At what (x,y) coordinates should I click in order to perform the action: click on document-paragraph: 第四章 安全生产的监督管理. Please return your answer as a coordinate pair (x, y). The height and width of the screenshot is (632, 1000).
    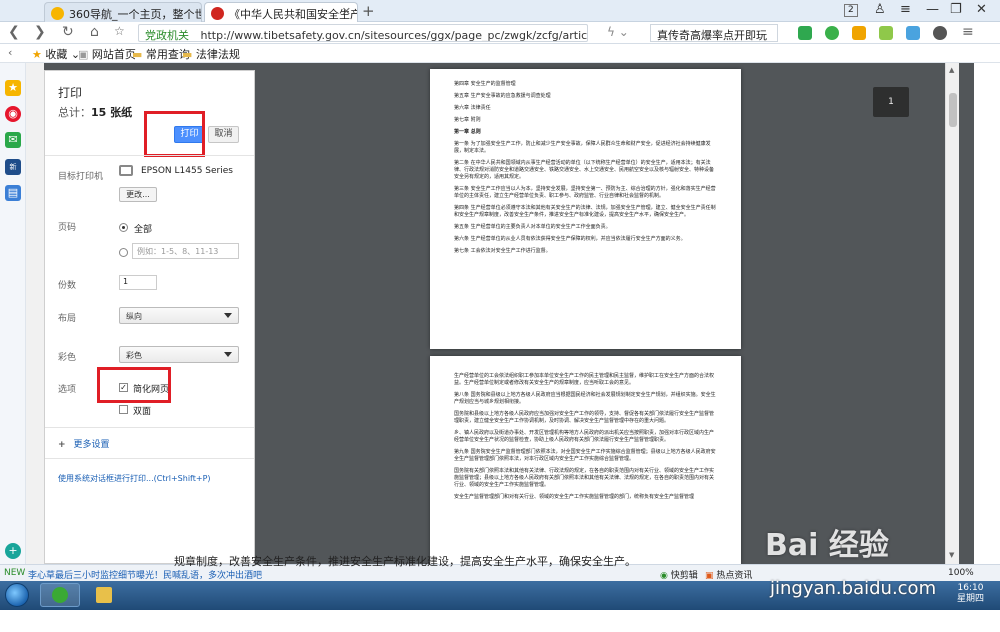
    Looking at the image, I should click on (485, 84).